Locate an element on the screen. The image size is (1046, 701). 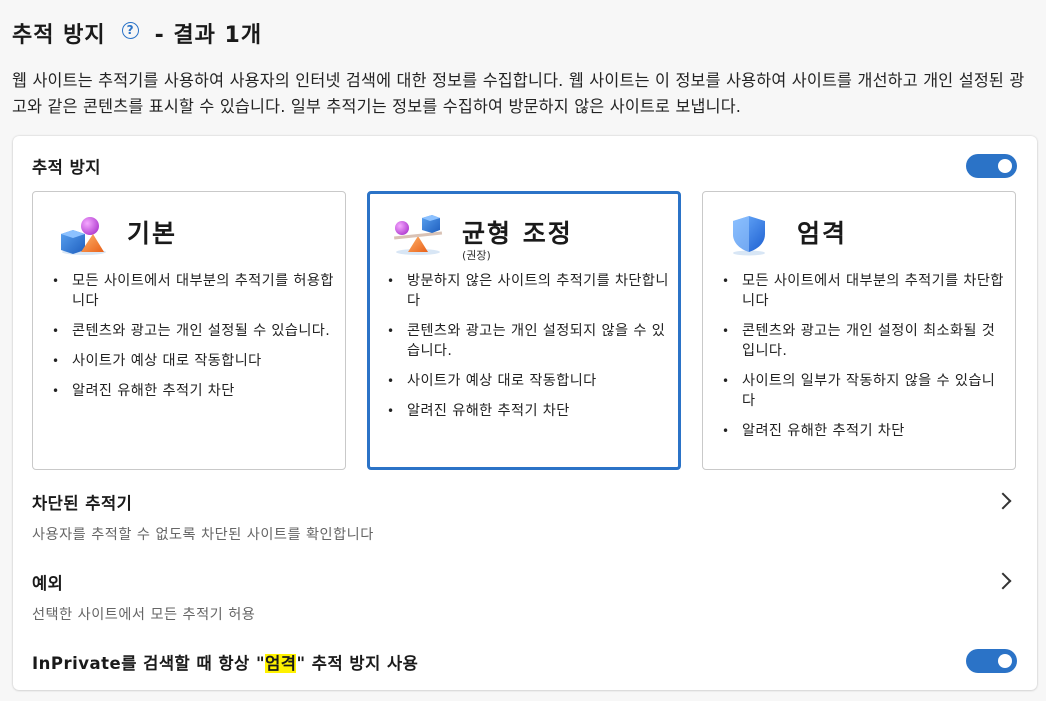
inprivate-label-text: " 추적 방지 사용 is located at coordinates (357, 663).